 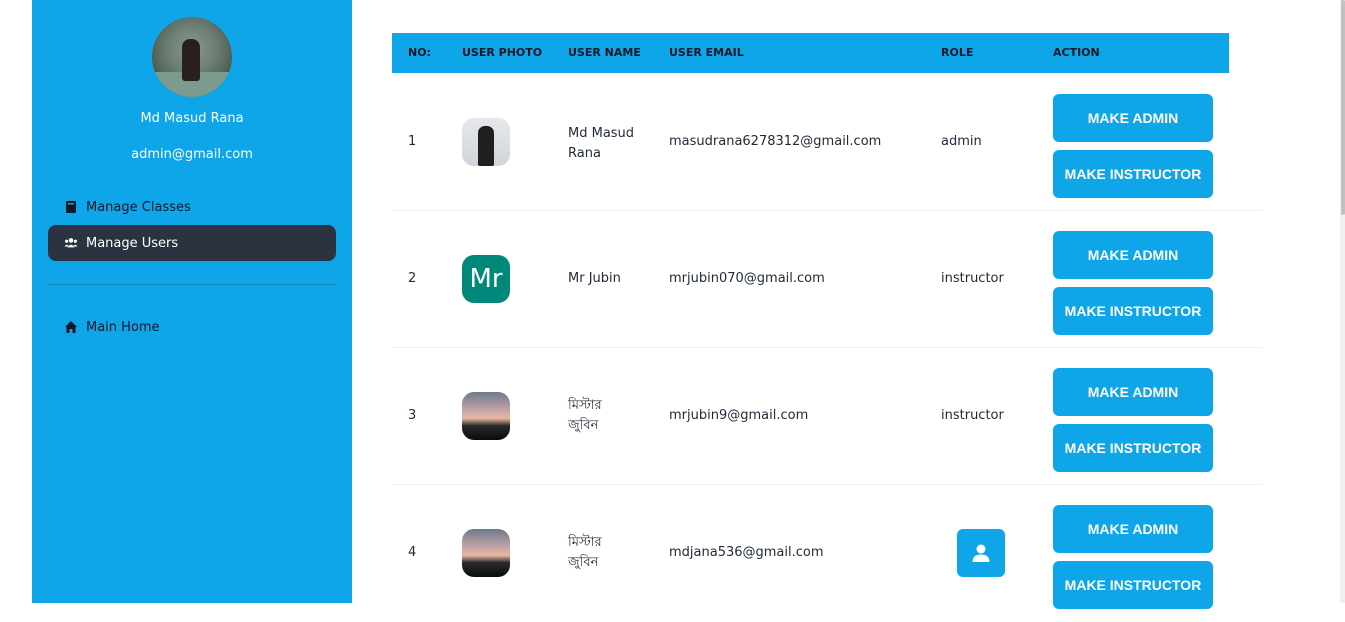 What do you see at coordinates (961, 141) in the screenshot?
I see `user-role: admin` at bounding box center [961, 141].